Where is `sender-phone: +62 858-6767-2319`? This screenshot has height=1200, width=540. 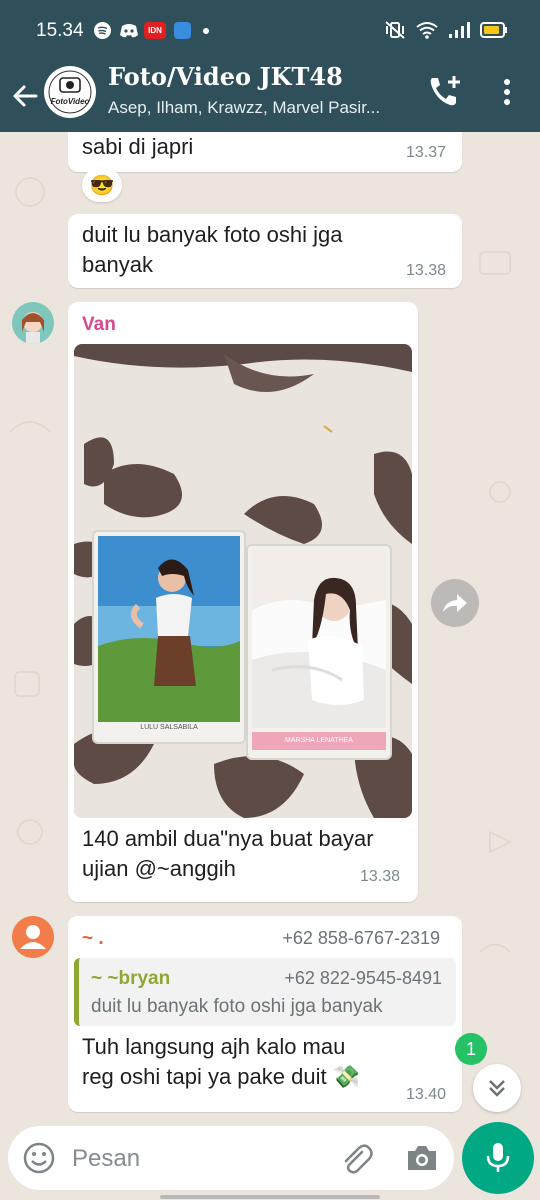
sender-phone: +62 858-6767-2319 is located at coordinates (361, 938).